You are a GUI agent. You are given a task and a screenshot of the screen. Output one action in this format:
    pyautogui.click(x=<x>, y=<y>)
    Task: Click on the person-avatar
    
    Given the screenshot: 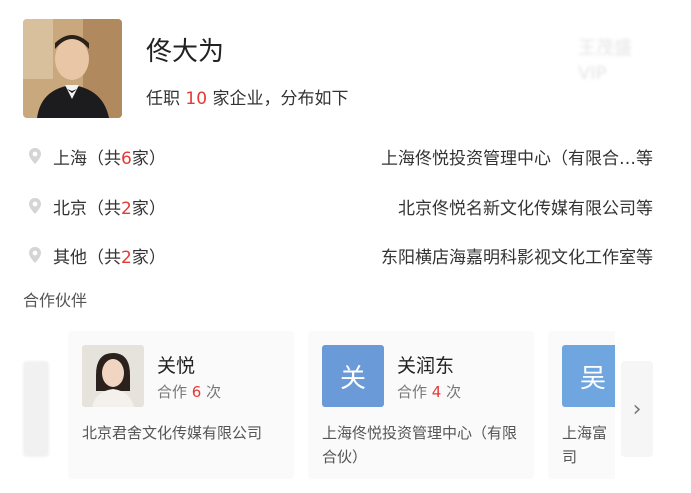 What is the action you would take?
    pyautogui.click(x=72, y=68)
    